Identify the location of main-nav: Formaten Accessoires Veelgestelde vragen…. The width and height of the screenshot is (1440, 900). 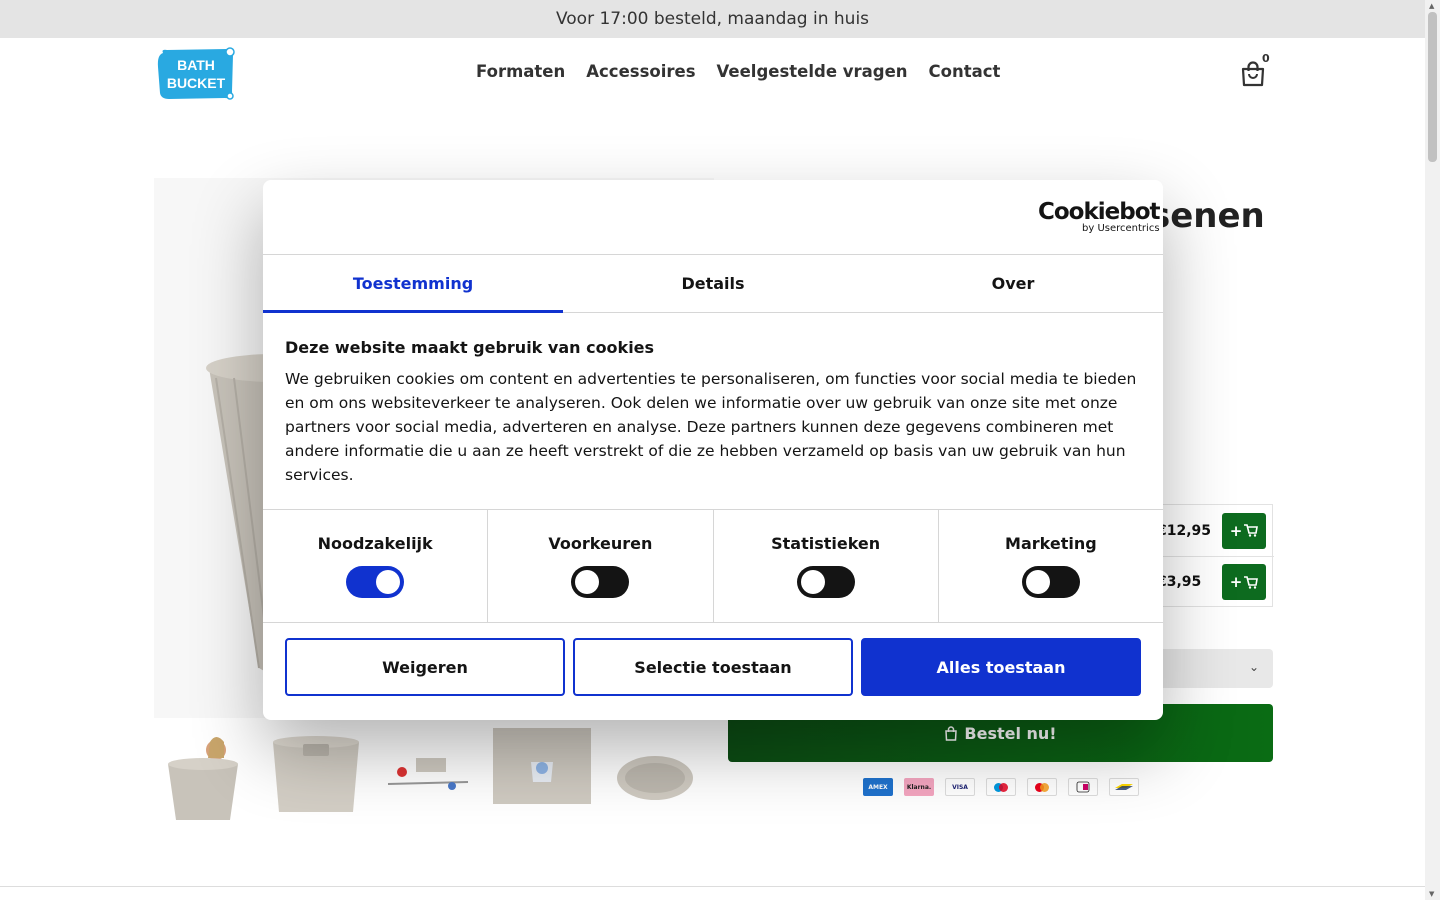
(738, 71).